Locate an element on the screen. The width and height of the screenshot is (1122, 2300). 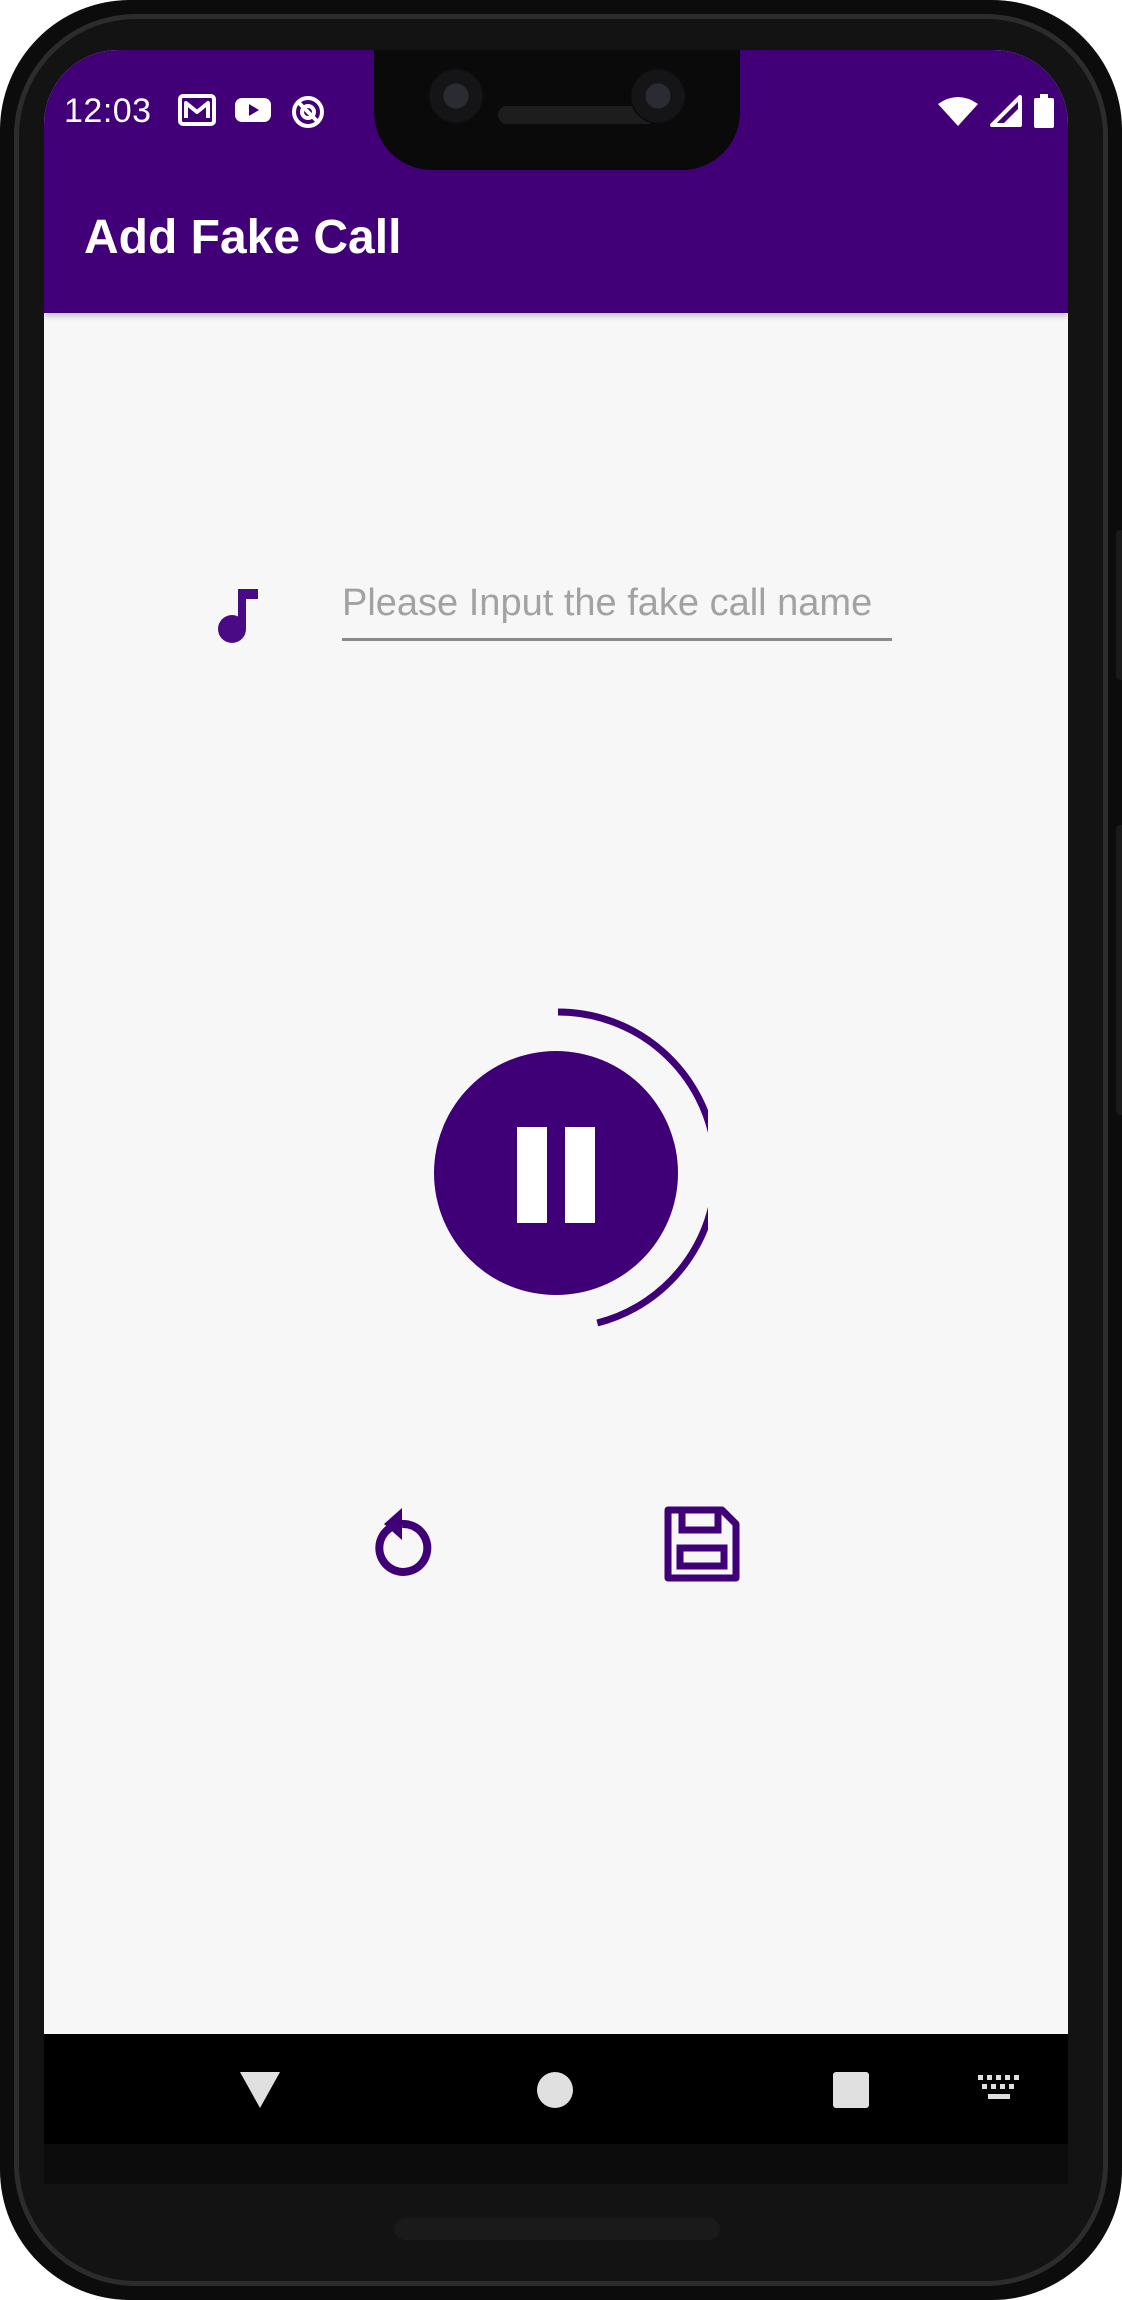
camera-notch is located at coordinates (557, 110).